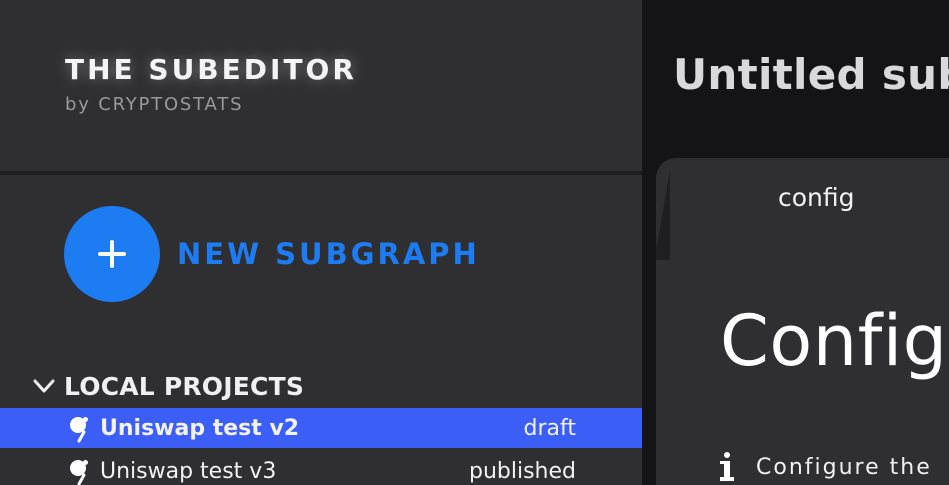 The width and height of the screenshot is (949, 485). I want to click on tab-config: config, so click(816, 197).